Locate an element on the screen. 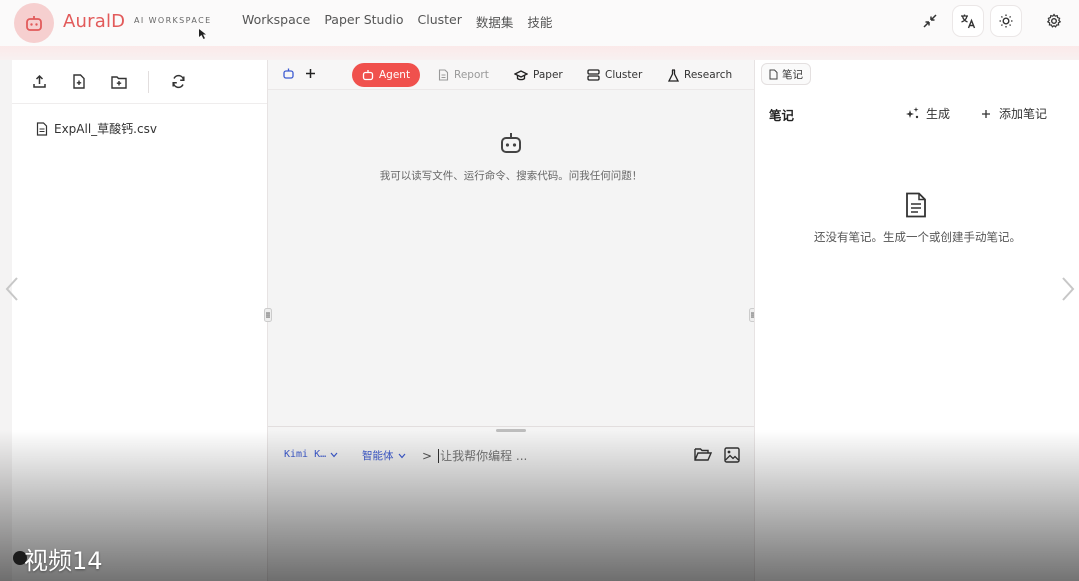 This screenshot has height=581, width=1079. header-accent-strip is located at coordinates (539, 53).